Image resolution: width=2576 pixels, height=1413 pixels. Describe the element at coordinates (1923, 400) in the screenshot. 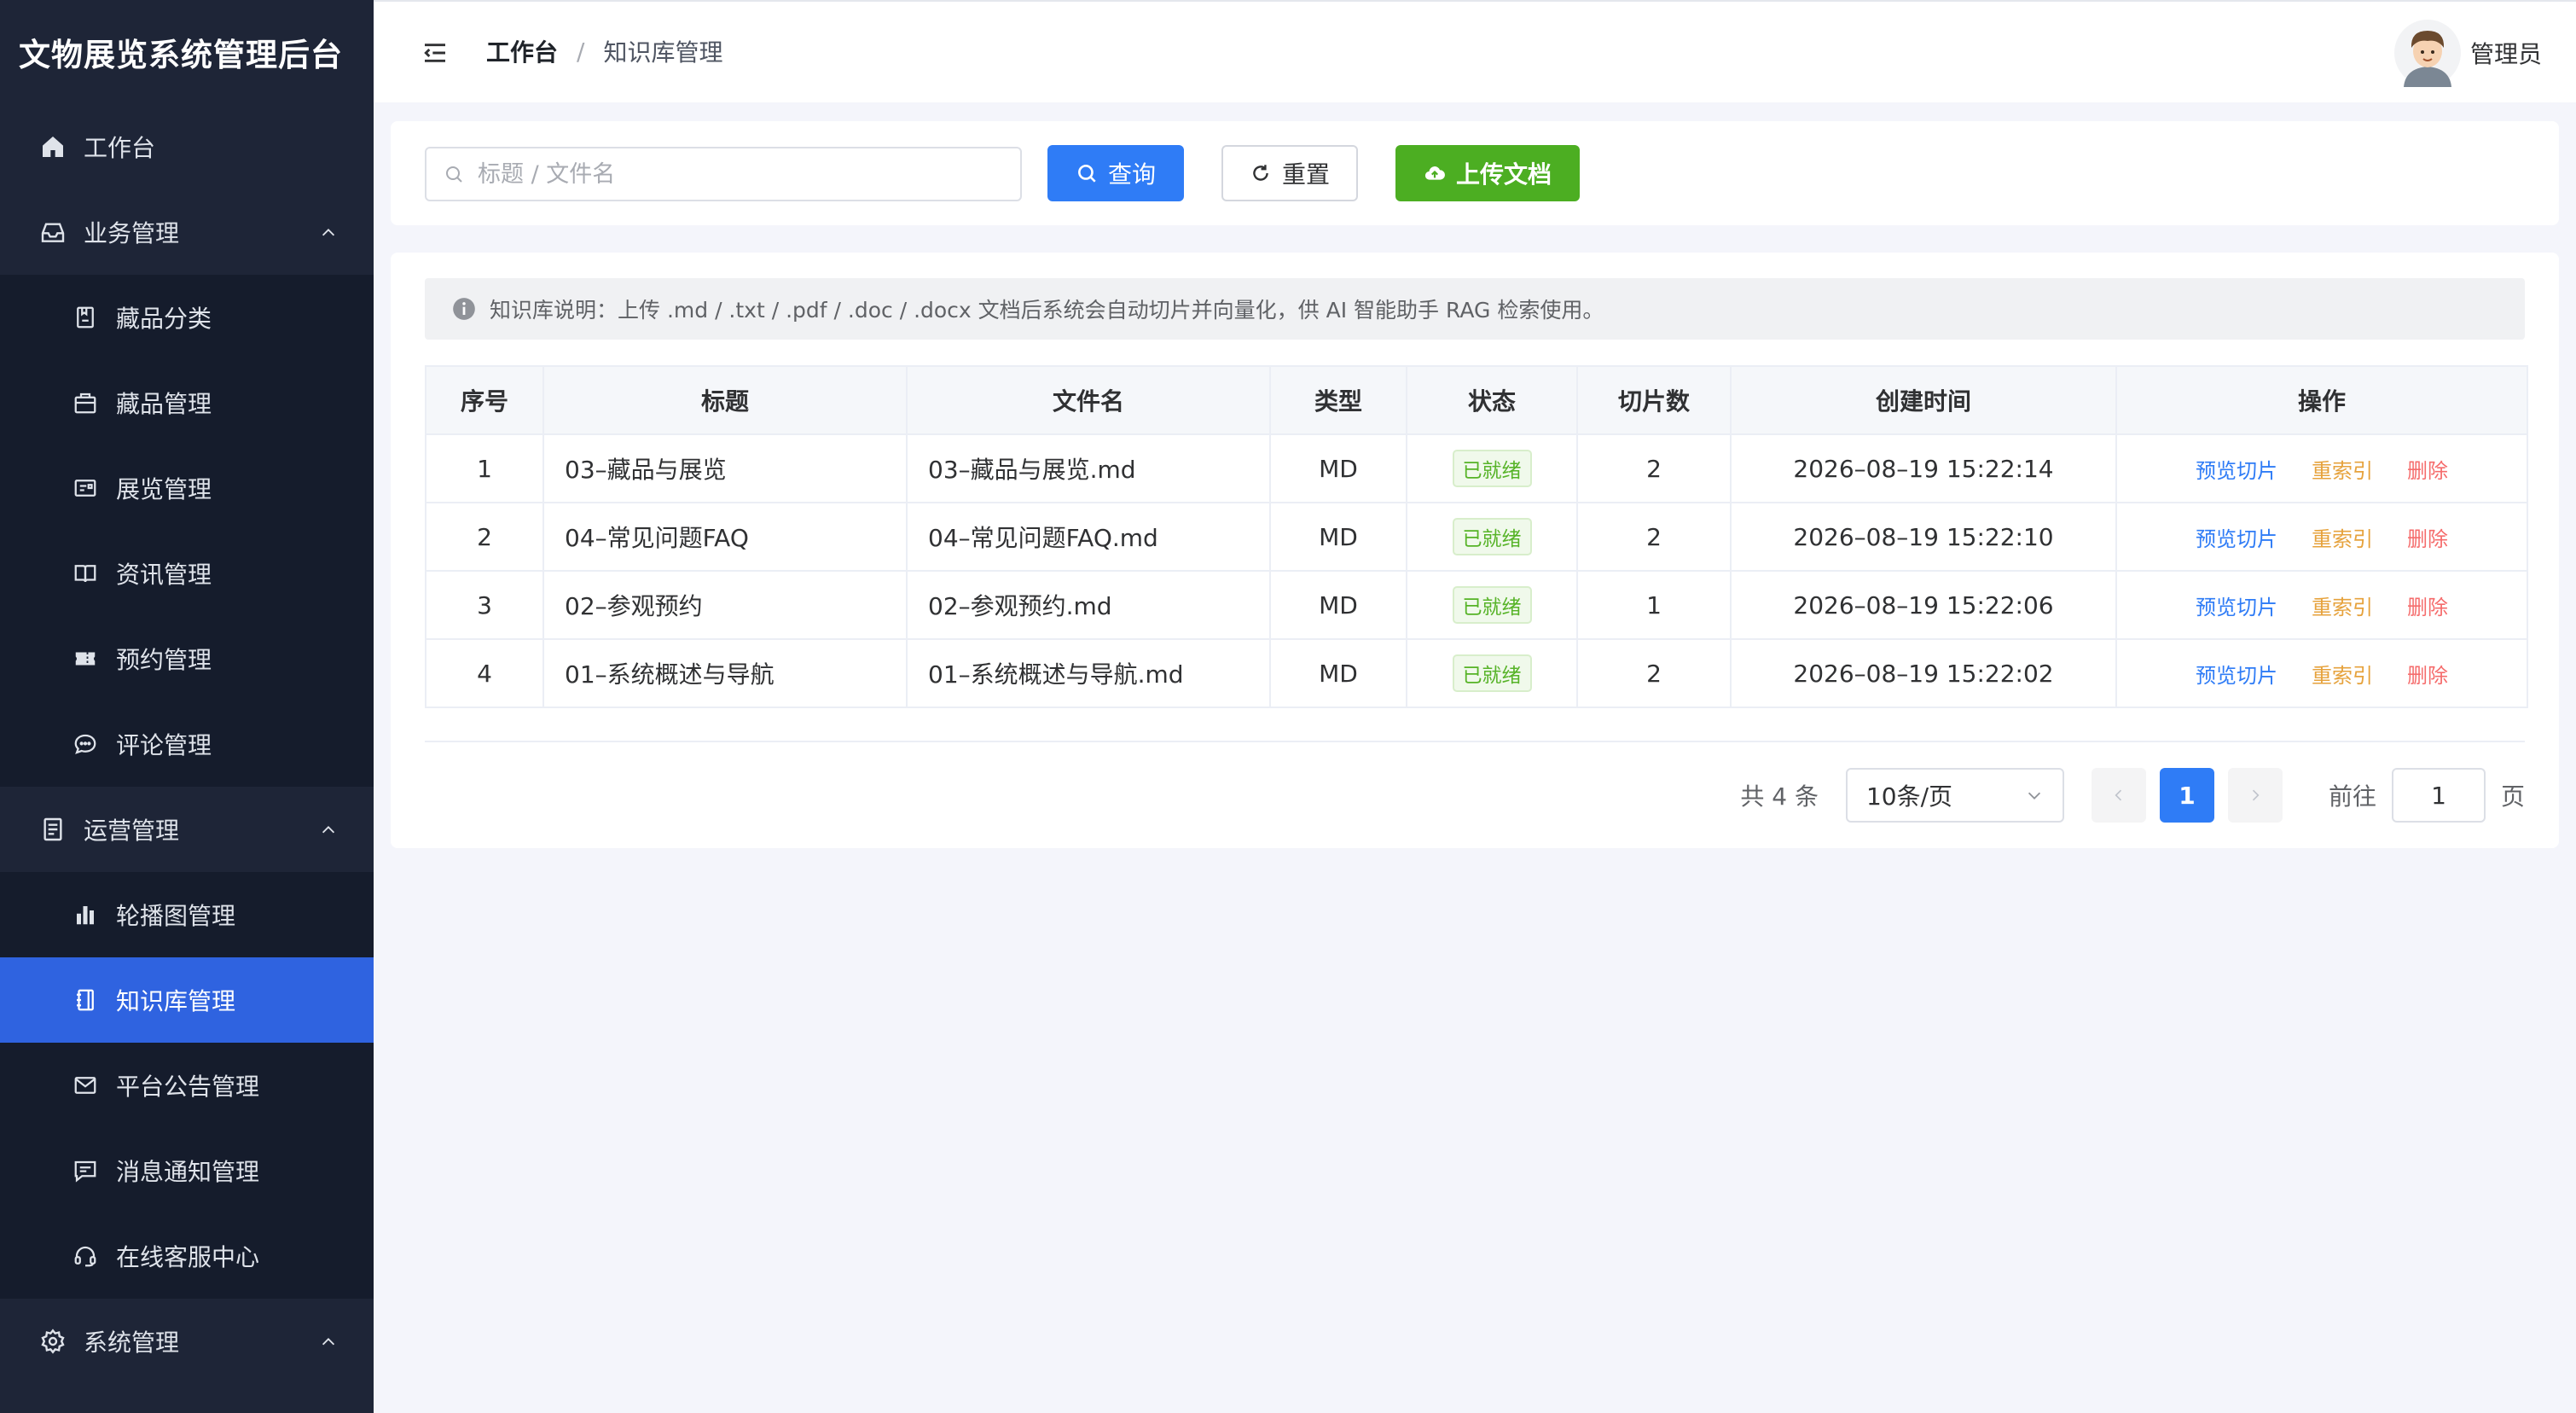

I see `column-header-created: 创建时间` at that location.